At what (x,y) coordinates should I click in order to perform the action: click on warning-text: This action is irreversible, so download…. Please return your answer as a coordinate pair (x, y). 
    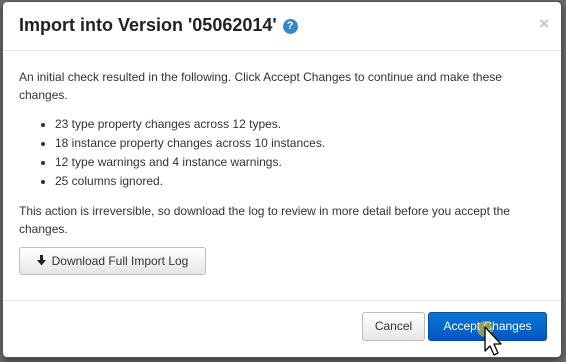
    Looking at the image, I should click on (264, 220).